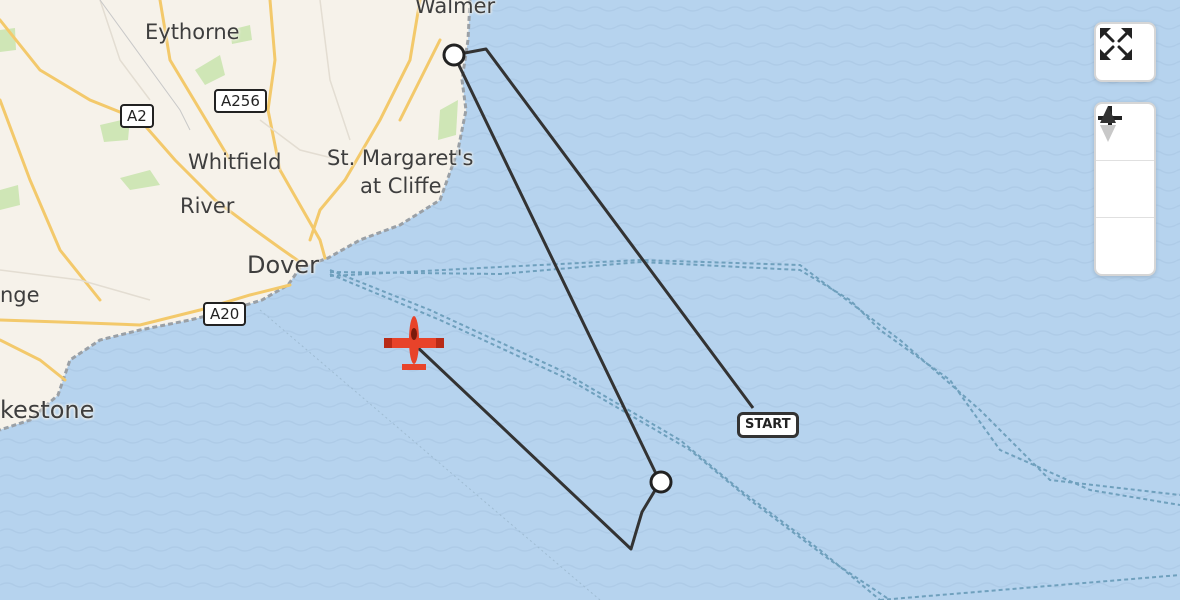 Image resolution: width=1180 pixels, height=600 pixels. What do you see at coordinates (1125, 166) in the screenshot?
I see `zoom-out-button` at bounding box center [1125, 166].